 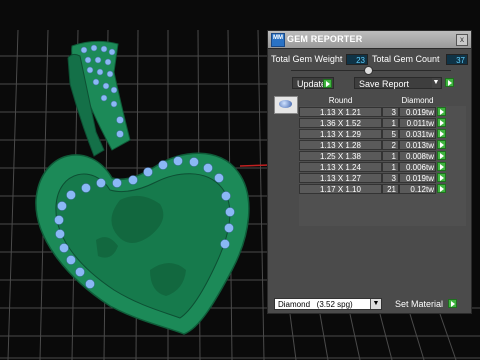 I want to click on update-button: Update, so click(x=313, y=83).